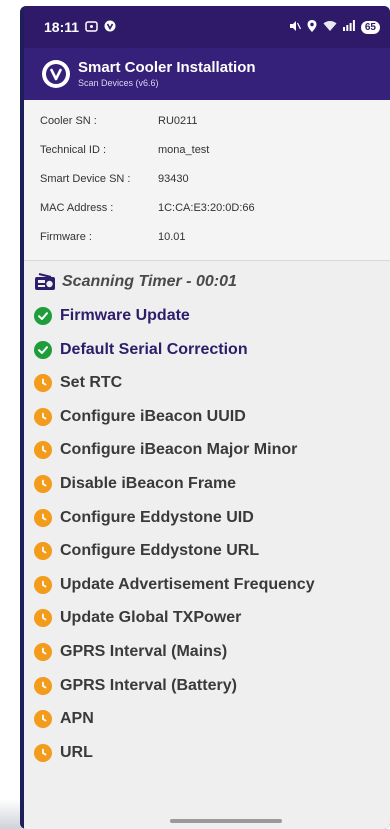  I want to click on step-label: URL, so click(76, 752).